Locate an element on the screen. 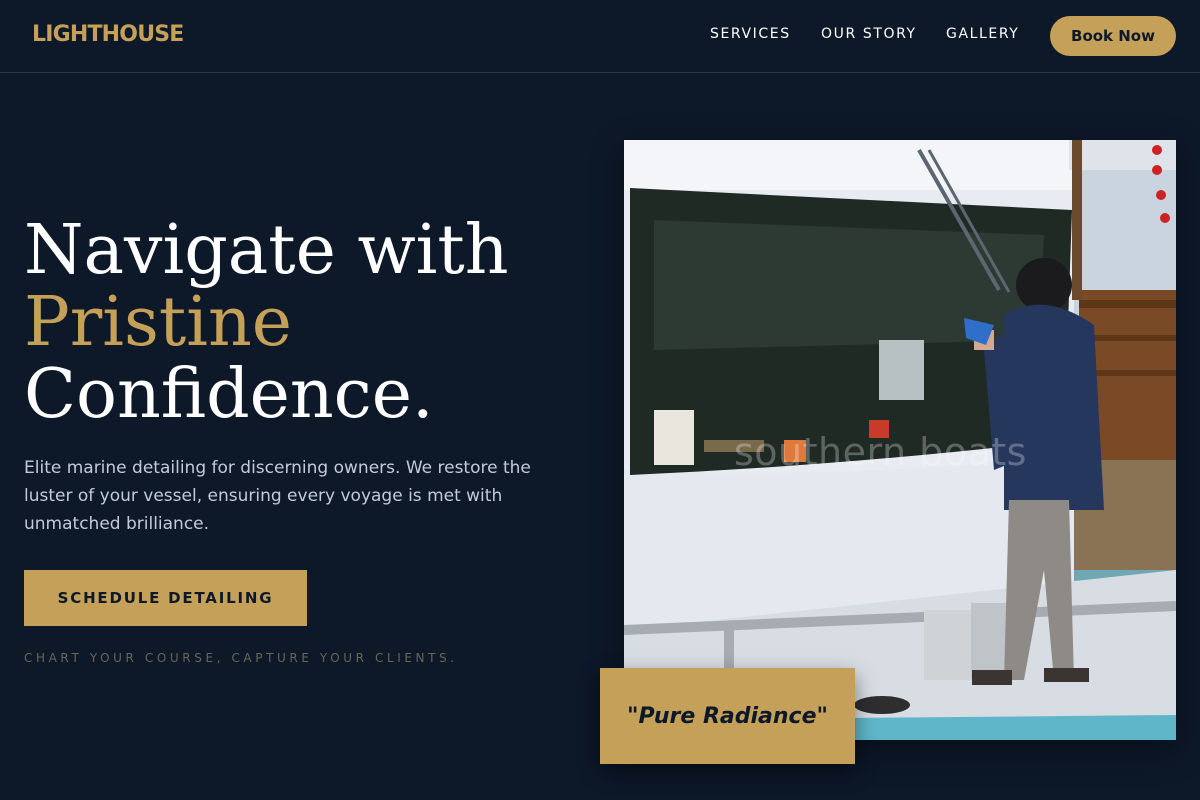 The height and width of the screenshot is (800, 1200). photo-watermark: southern boats is located at coordinates (880, 452).